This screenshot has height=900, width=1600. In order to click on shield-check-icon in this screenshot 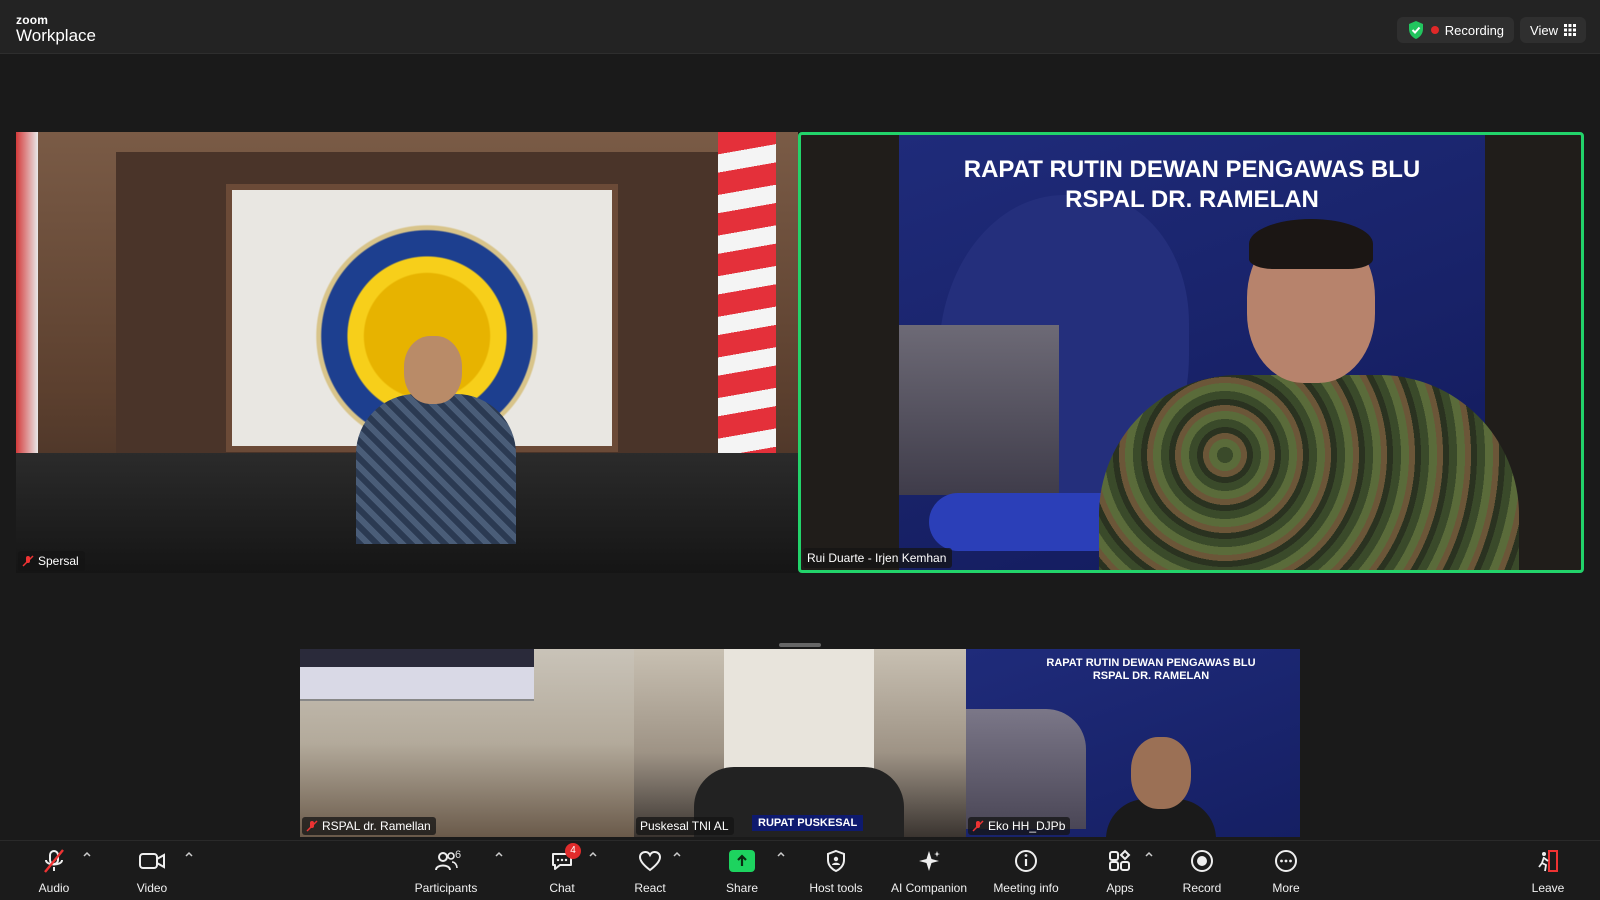, I will do `click(1415, 30)`.